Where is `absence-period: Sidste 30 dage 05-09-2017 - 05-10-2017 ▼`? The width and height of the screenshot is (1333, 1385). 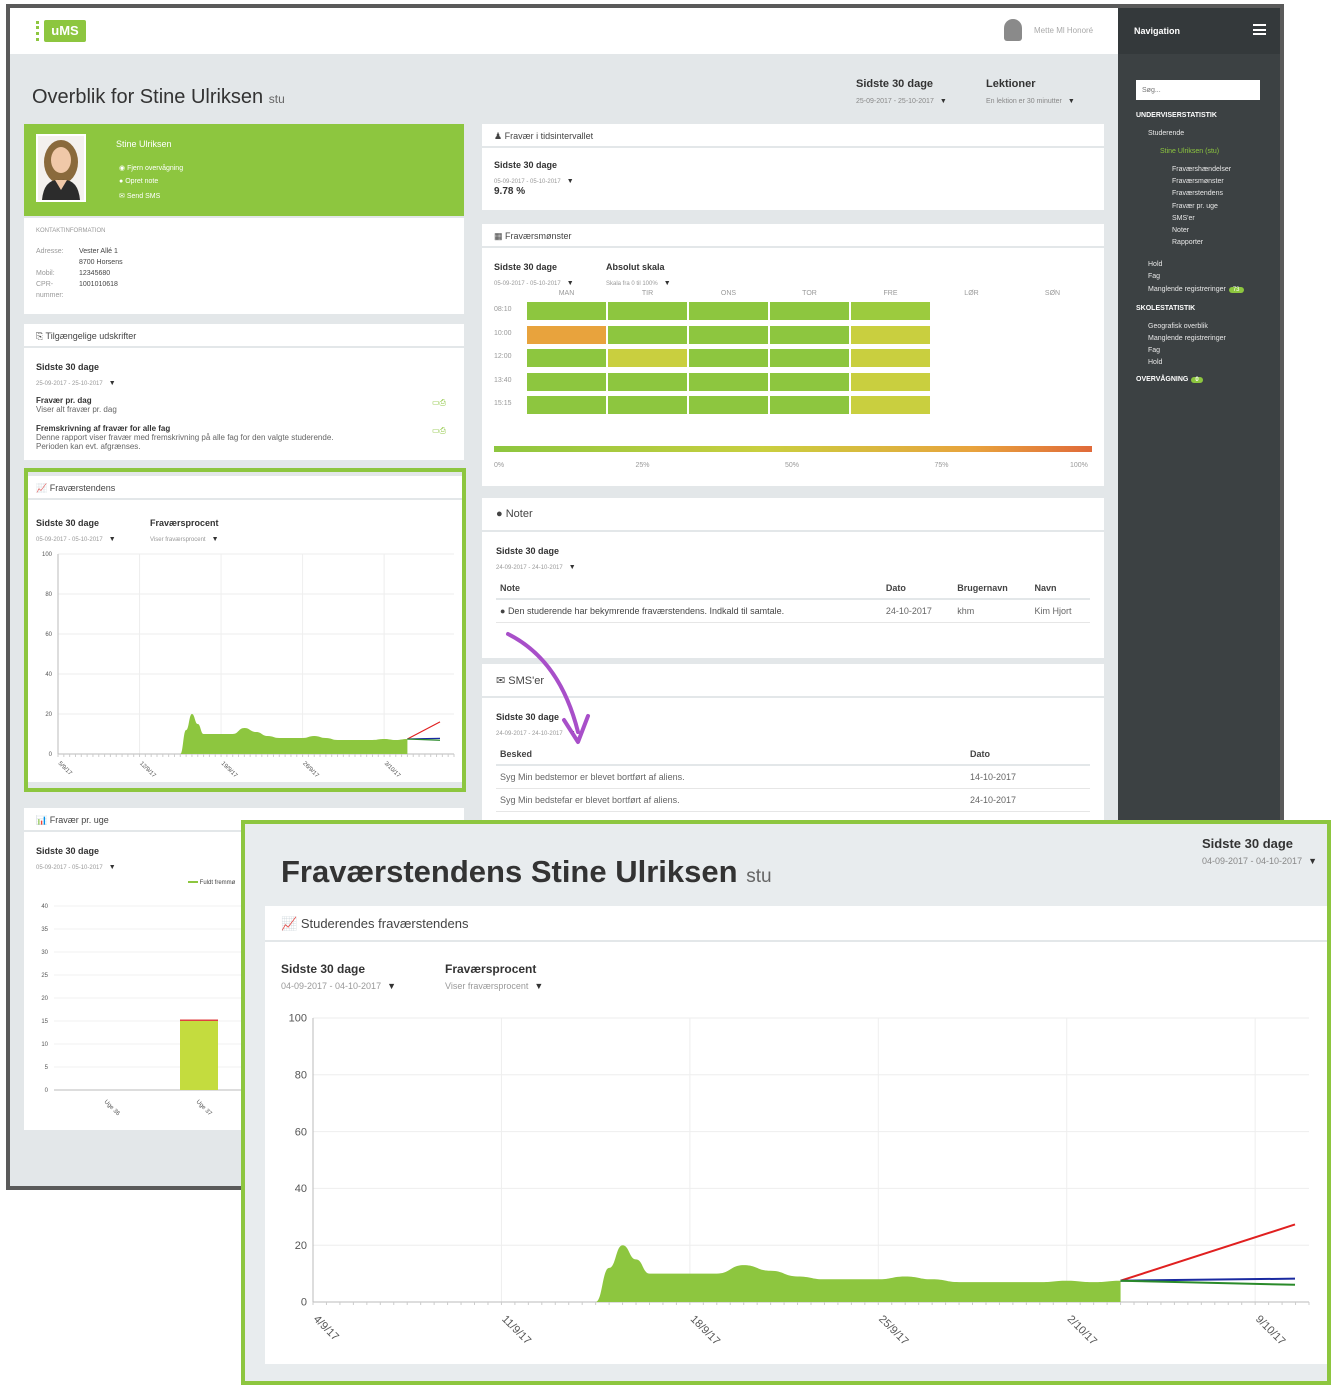
absence-period: Sidste 30 dage 05-09-2017 - 05-10-2017 ▼ is located at coordinates (534, 174).